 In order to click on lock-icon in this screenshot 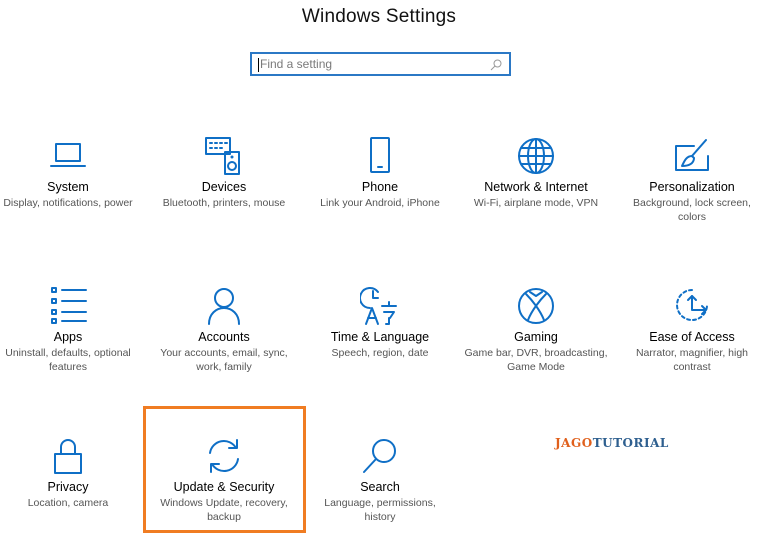, I will do `click(68, 456)`.